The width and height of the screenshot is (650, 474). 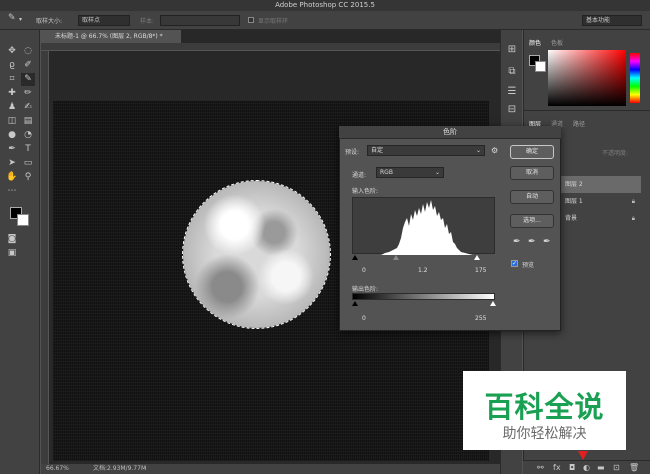 What do you see at coordinates (20, 19) in the screenshot?
I see `tool-preset-dropdown-icon: ▾` at bounding box center [20, 19].